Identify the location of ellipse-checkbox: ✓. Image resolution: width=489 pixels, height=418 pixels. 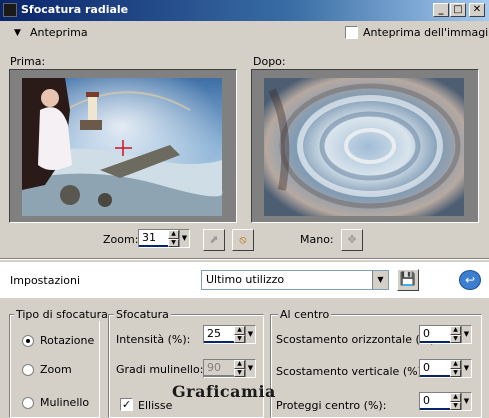
(126, 404).